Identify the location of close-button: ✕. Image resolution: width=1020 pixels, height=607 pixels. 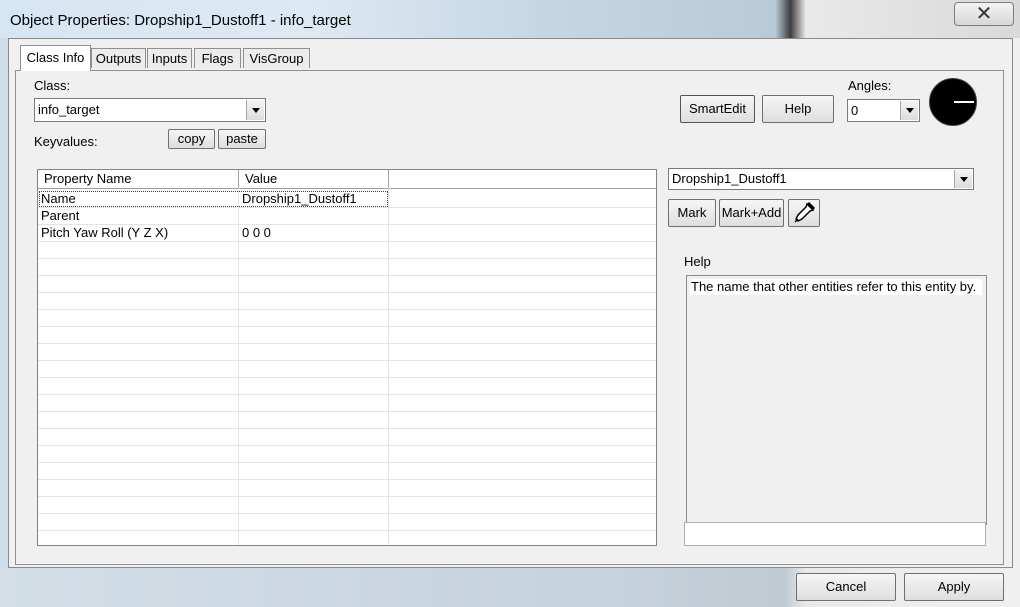
(984, 14).